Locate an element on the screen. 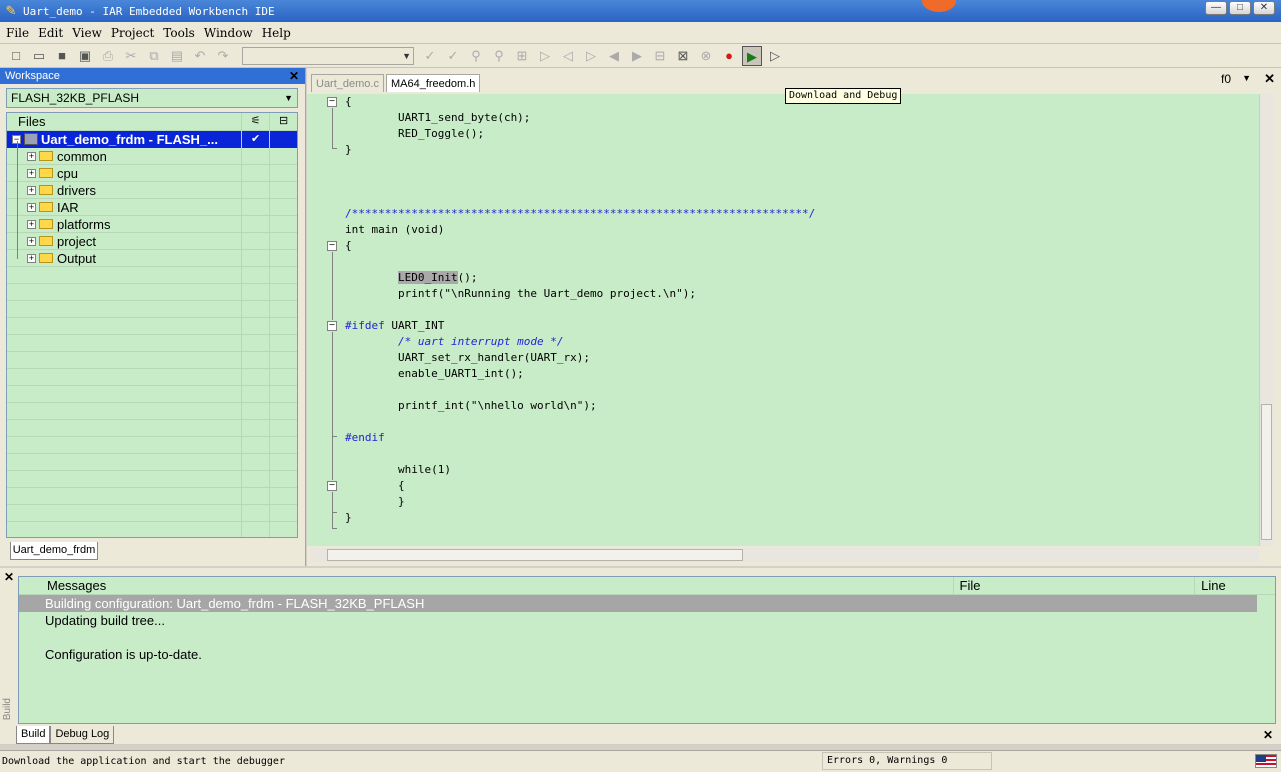 This screenshot has width=1281, height=772. tree-folder-row: + project is located at coordinates (152, 241).